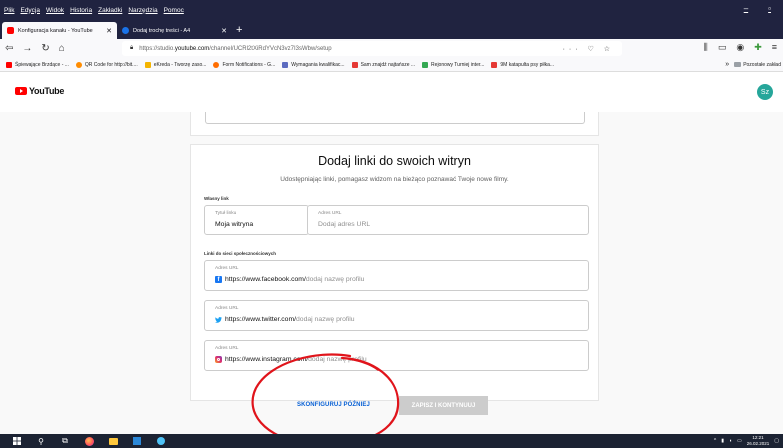 This screenshot has width=783, height=448. What do you see at coordinates (65, 441) in the screenshot?
I see `task-view-icon: ⧉` at bounding box center [65, 441].